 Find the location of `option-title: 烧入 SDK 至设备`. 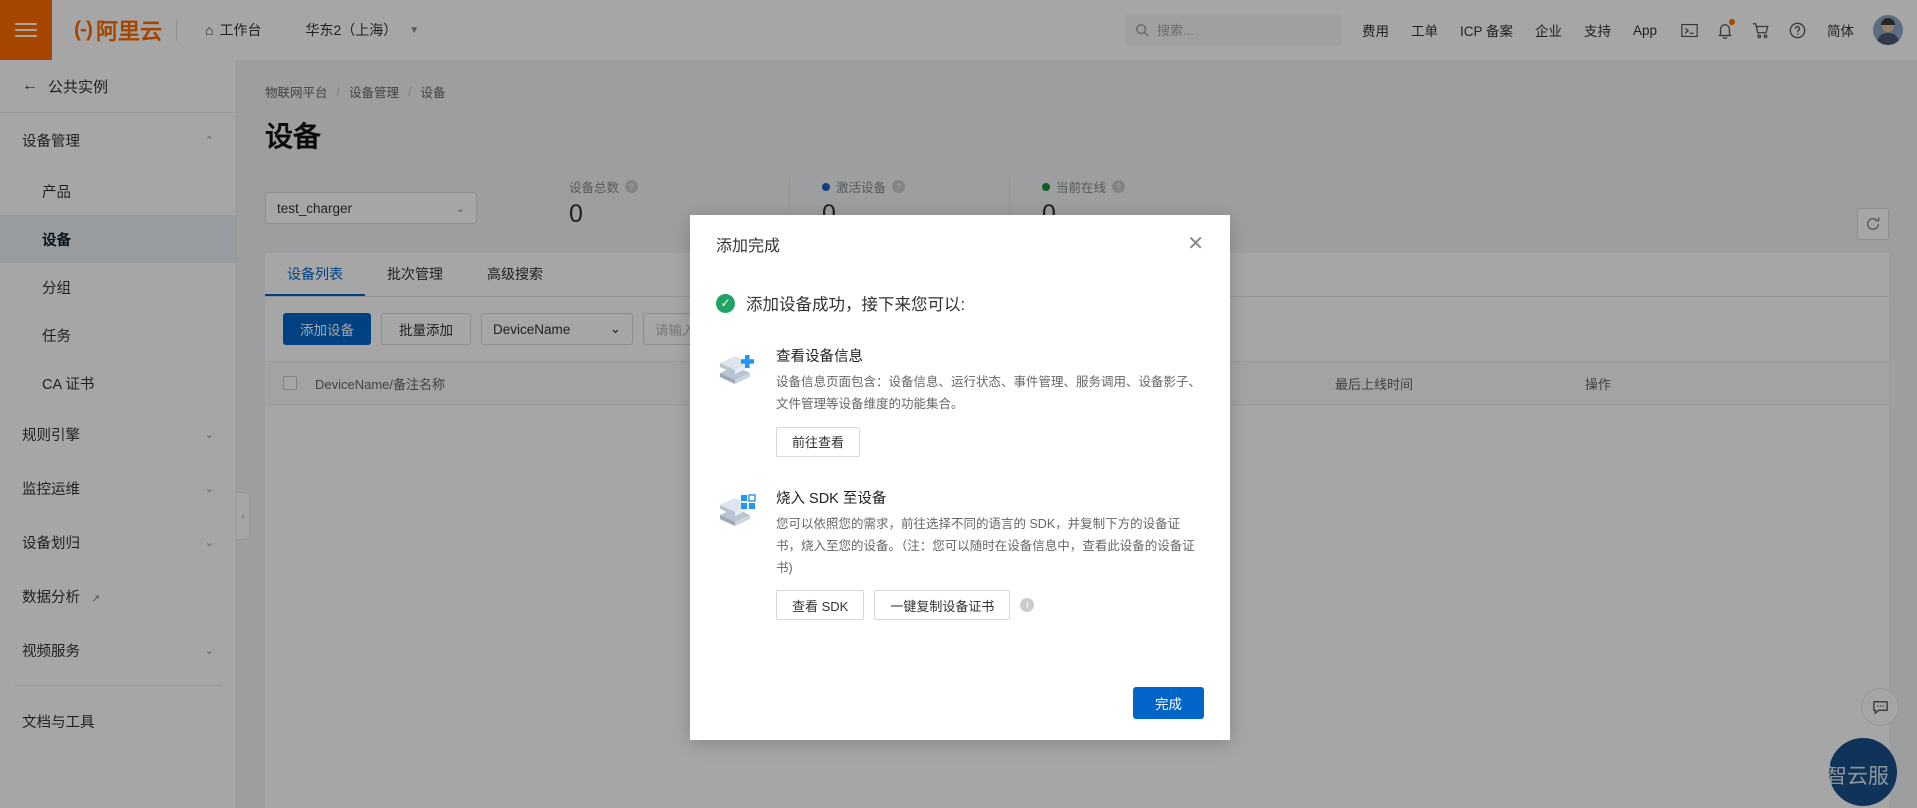

option-title: 烧入 SDK 至设备 is located at coordinates (831, 498).